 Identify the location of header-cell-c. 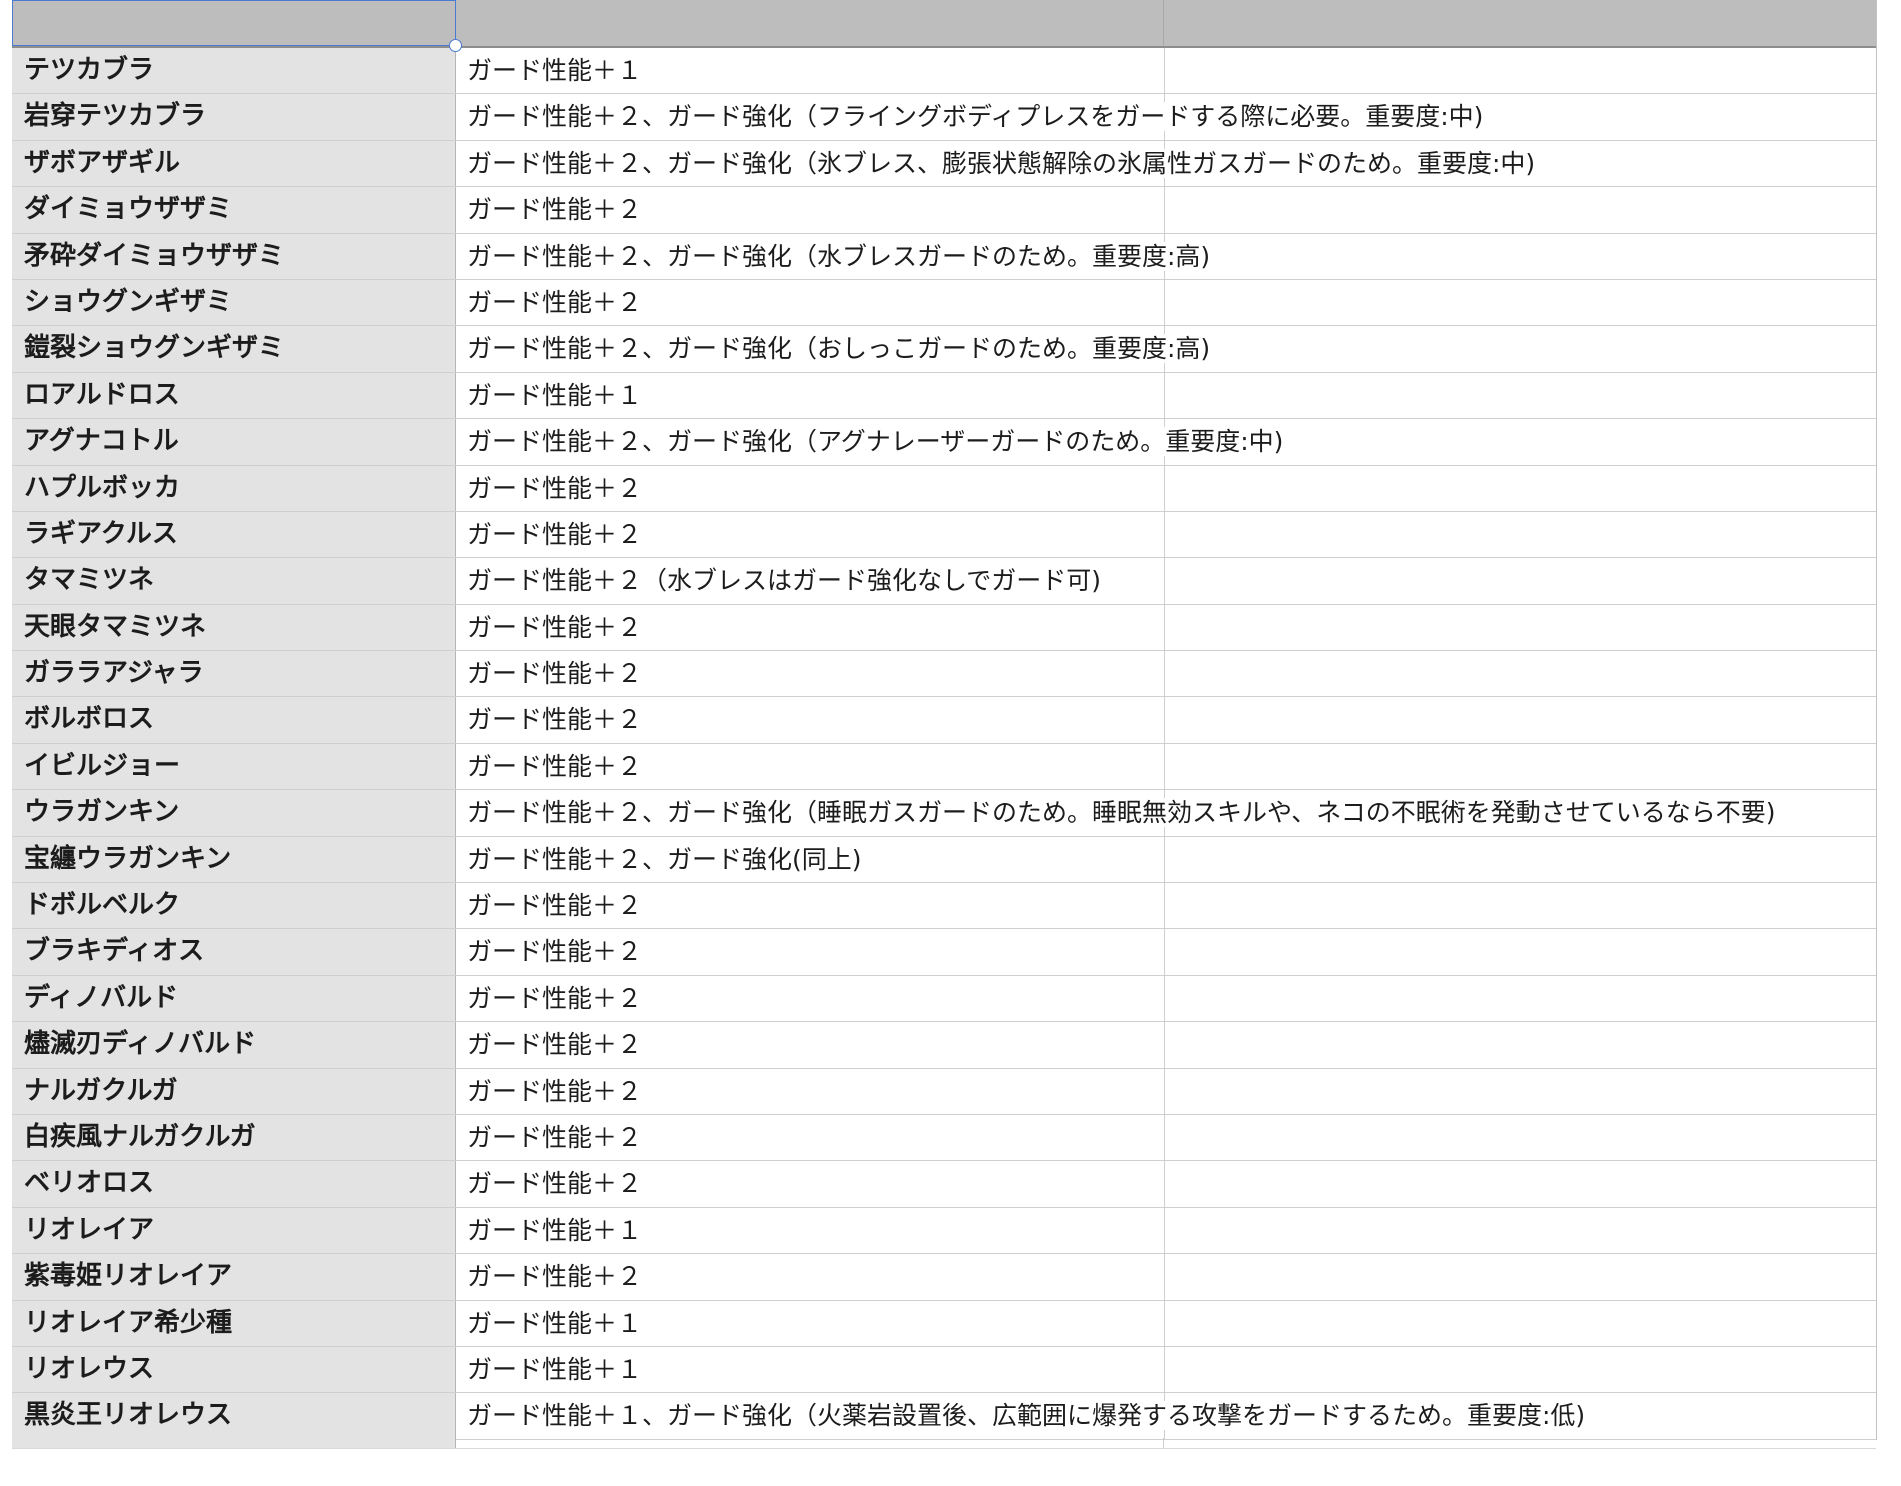
(1520, 23).